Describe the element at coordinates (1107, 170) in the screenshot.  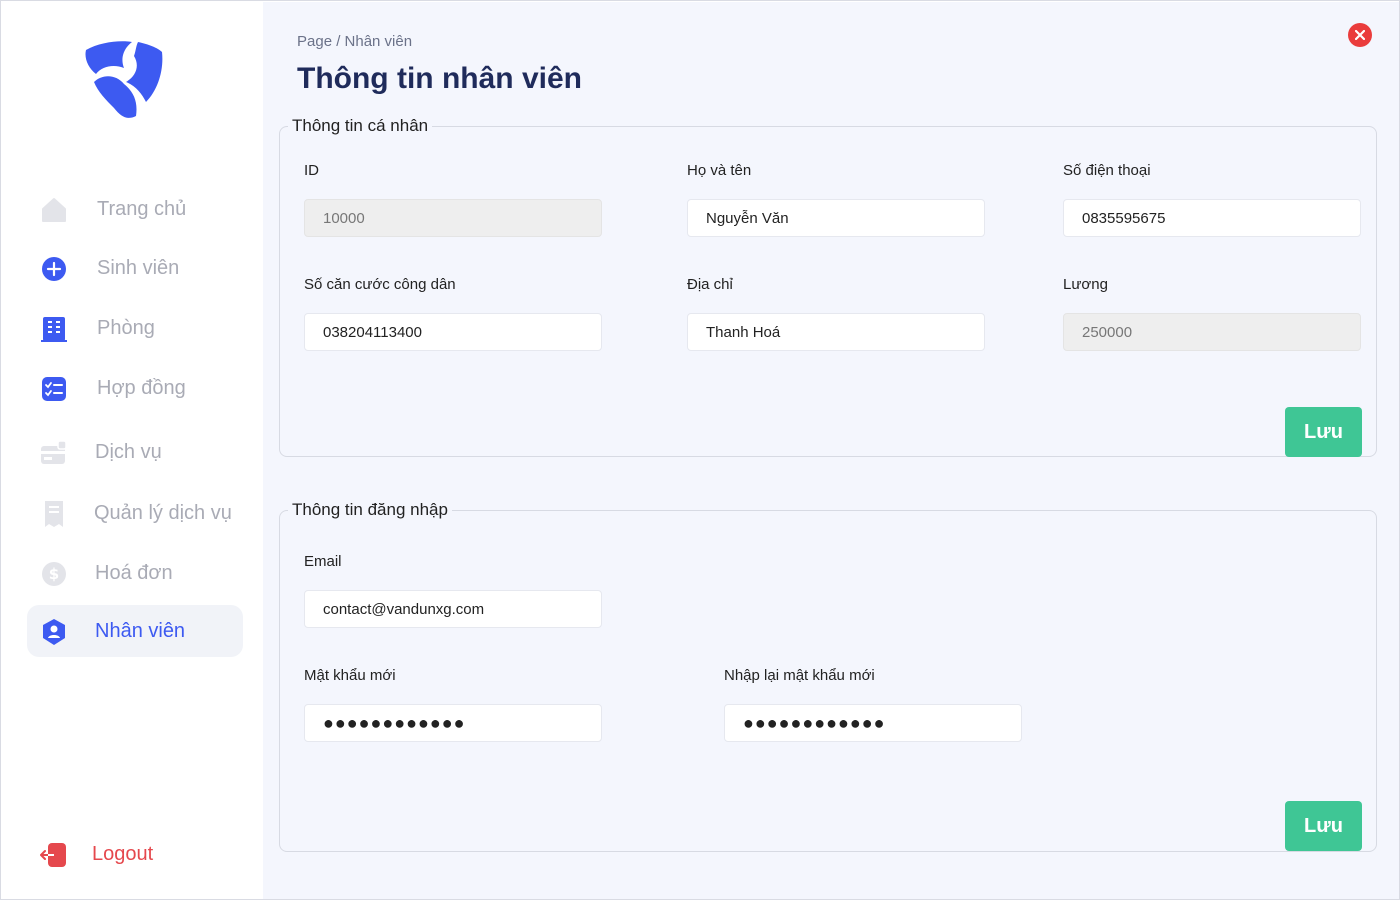
I see `phone-label: Số điện thoại` at that location.